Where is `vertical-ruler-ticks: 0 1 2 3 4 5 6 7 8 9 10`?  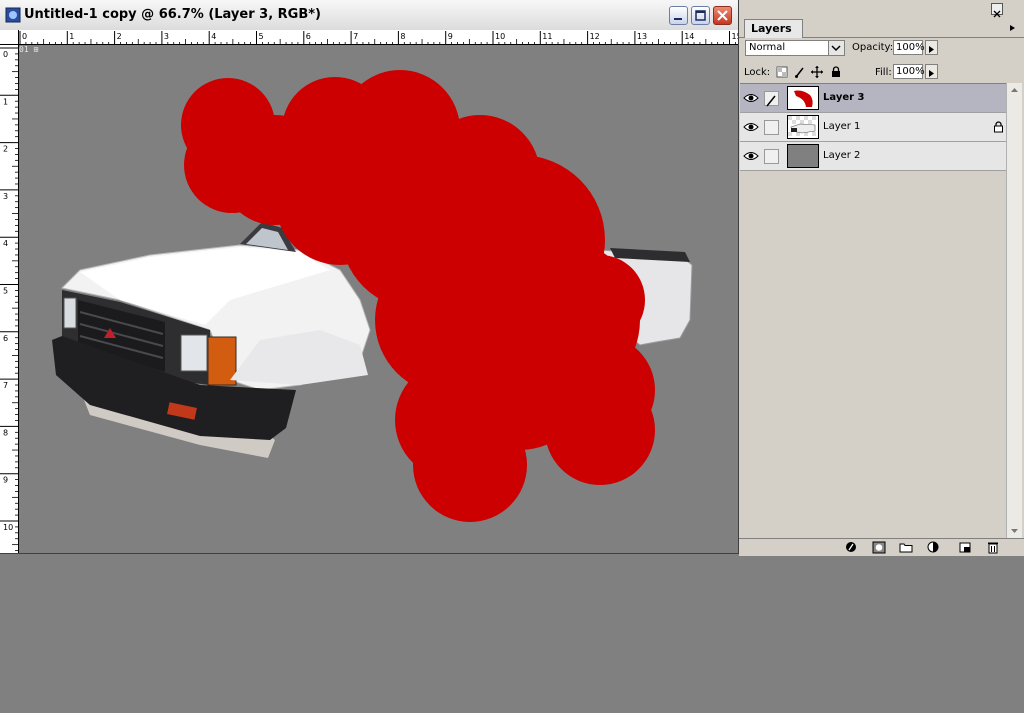
vertical-ruler-ticks: 0 1 2 3 4 5 6 7 8 9 10 is located at coordinates (9, 299).